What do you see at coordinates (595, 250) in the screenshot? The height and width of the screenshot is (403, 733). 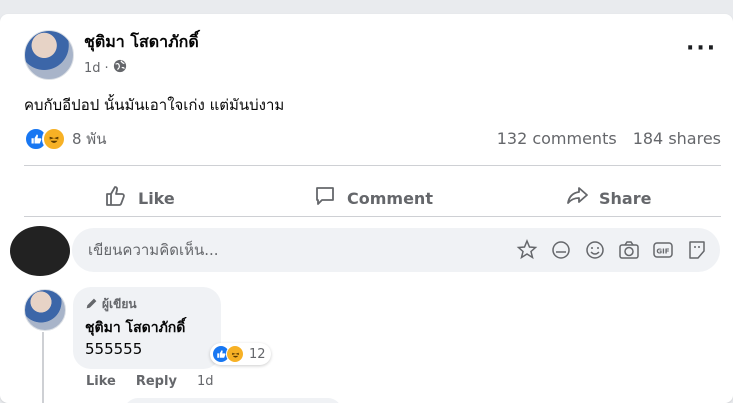 I see `emoji-icon` at bounding box center [595, 250].